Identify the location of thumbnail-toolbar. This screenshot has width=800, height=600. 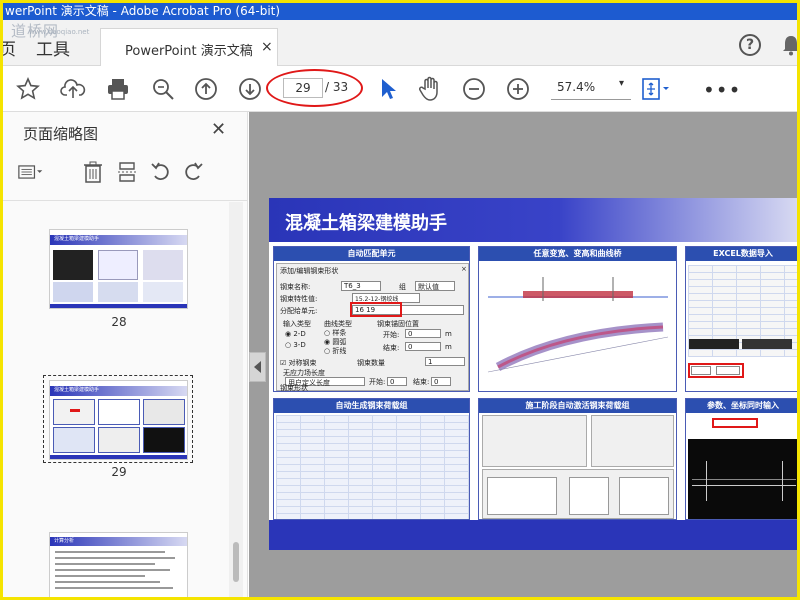
(118, 174).